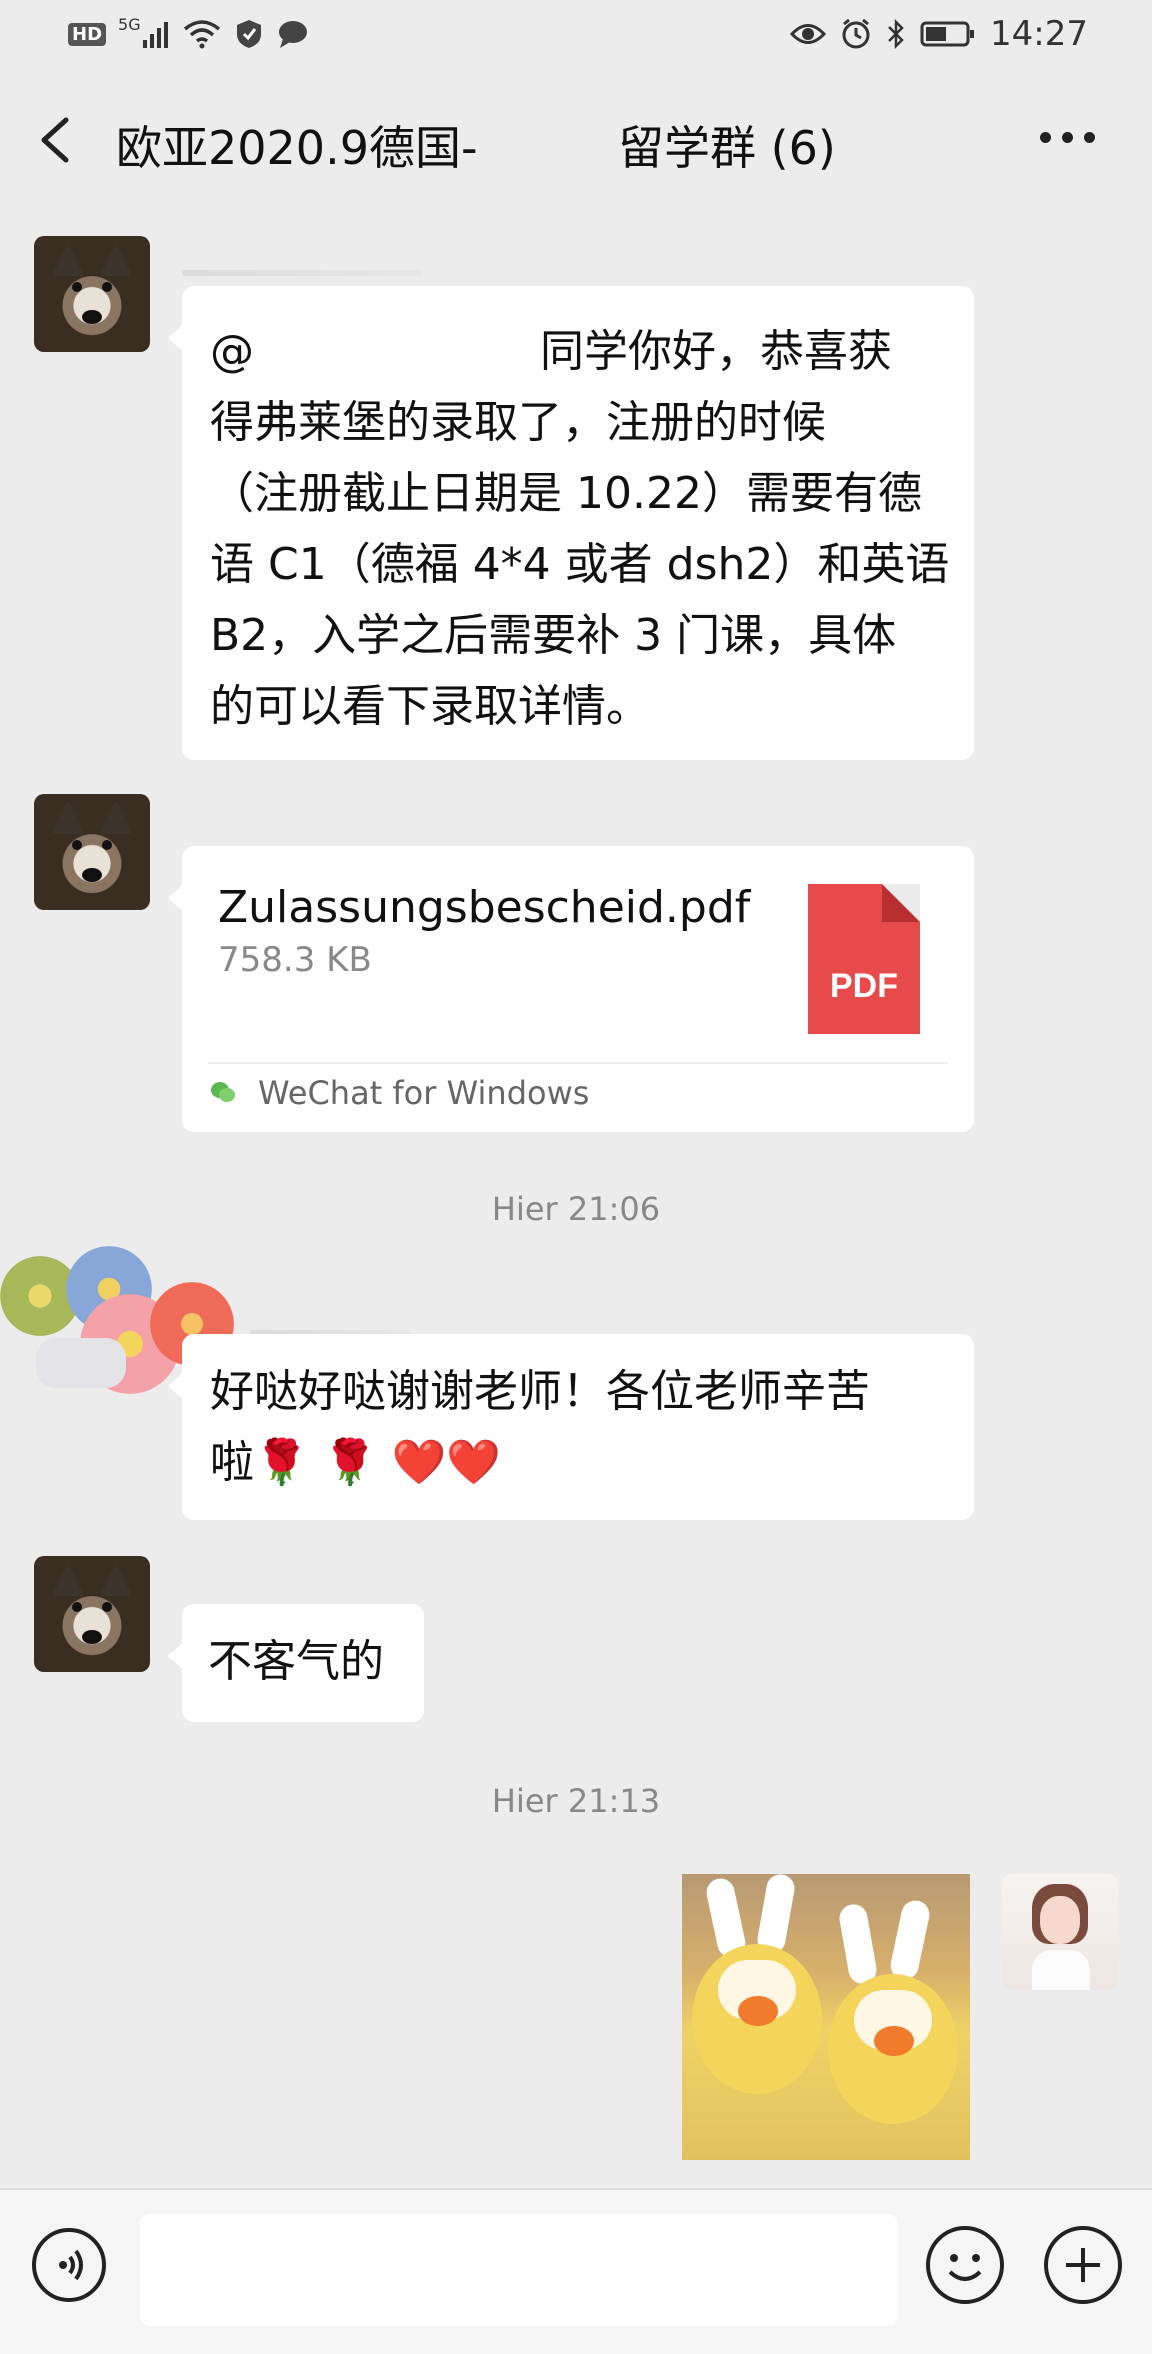 The height and width of the screenshot is (2354, 1152). What do you see at coordinates (295, 960) in the screenshot?
I see `file-size: 758.3 KB` at bounding box center [295, 960].